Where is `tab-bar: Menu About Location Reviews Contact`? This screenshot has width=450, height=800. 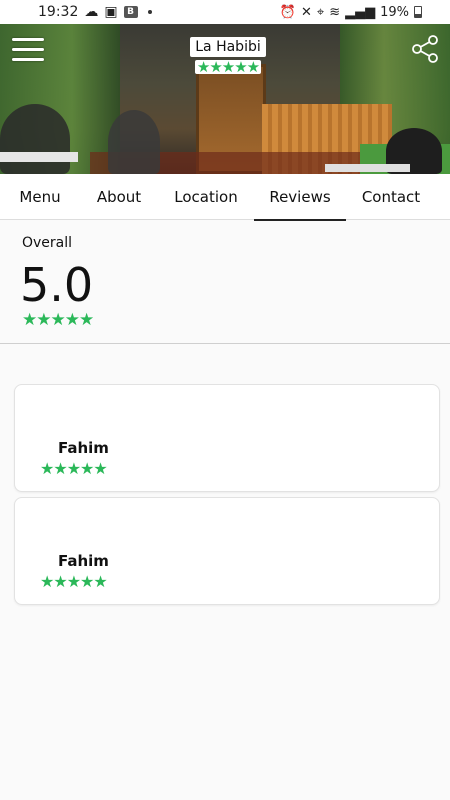
tab-bar: Menu About Location Reviews Contact is located at coordinates (225, 197).